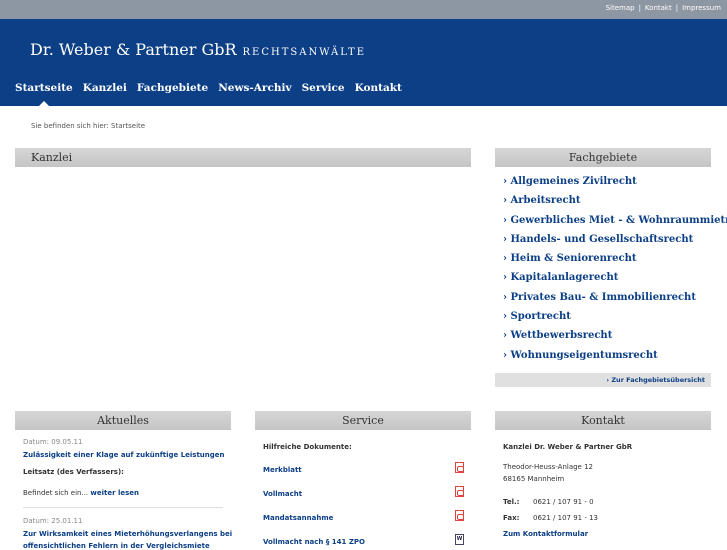  I want to click on news-teaser: Befindet sich ein... weiter lesen, so click(81, 493).